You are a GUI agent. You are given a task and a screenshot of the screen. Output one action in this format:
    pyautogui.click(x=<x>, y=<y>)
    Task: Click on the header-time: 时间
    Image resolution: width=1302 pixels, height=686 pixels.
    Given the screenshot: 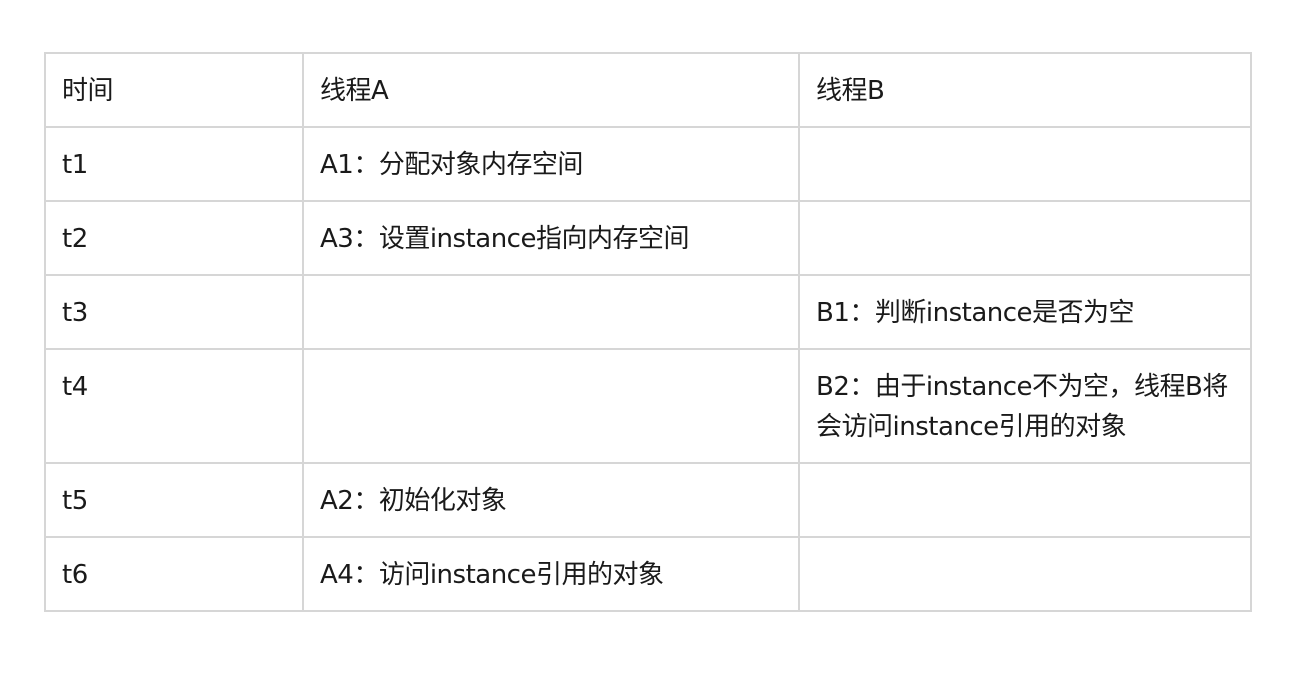 What is the action you would take?
    pyautogui.click(x=174, y=90)
    